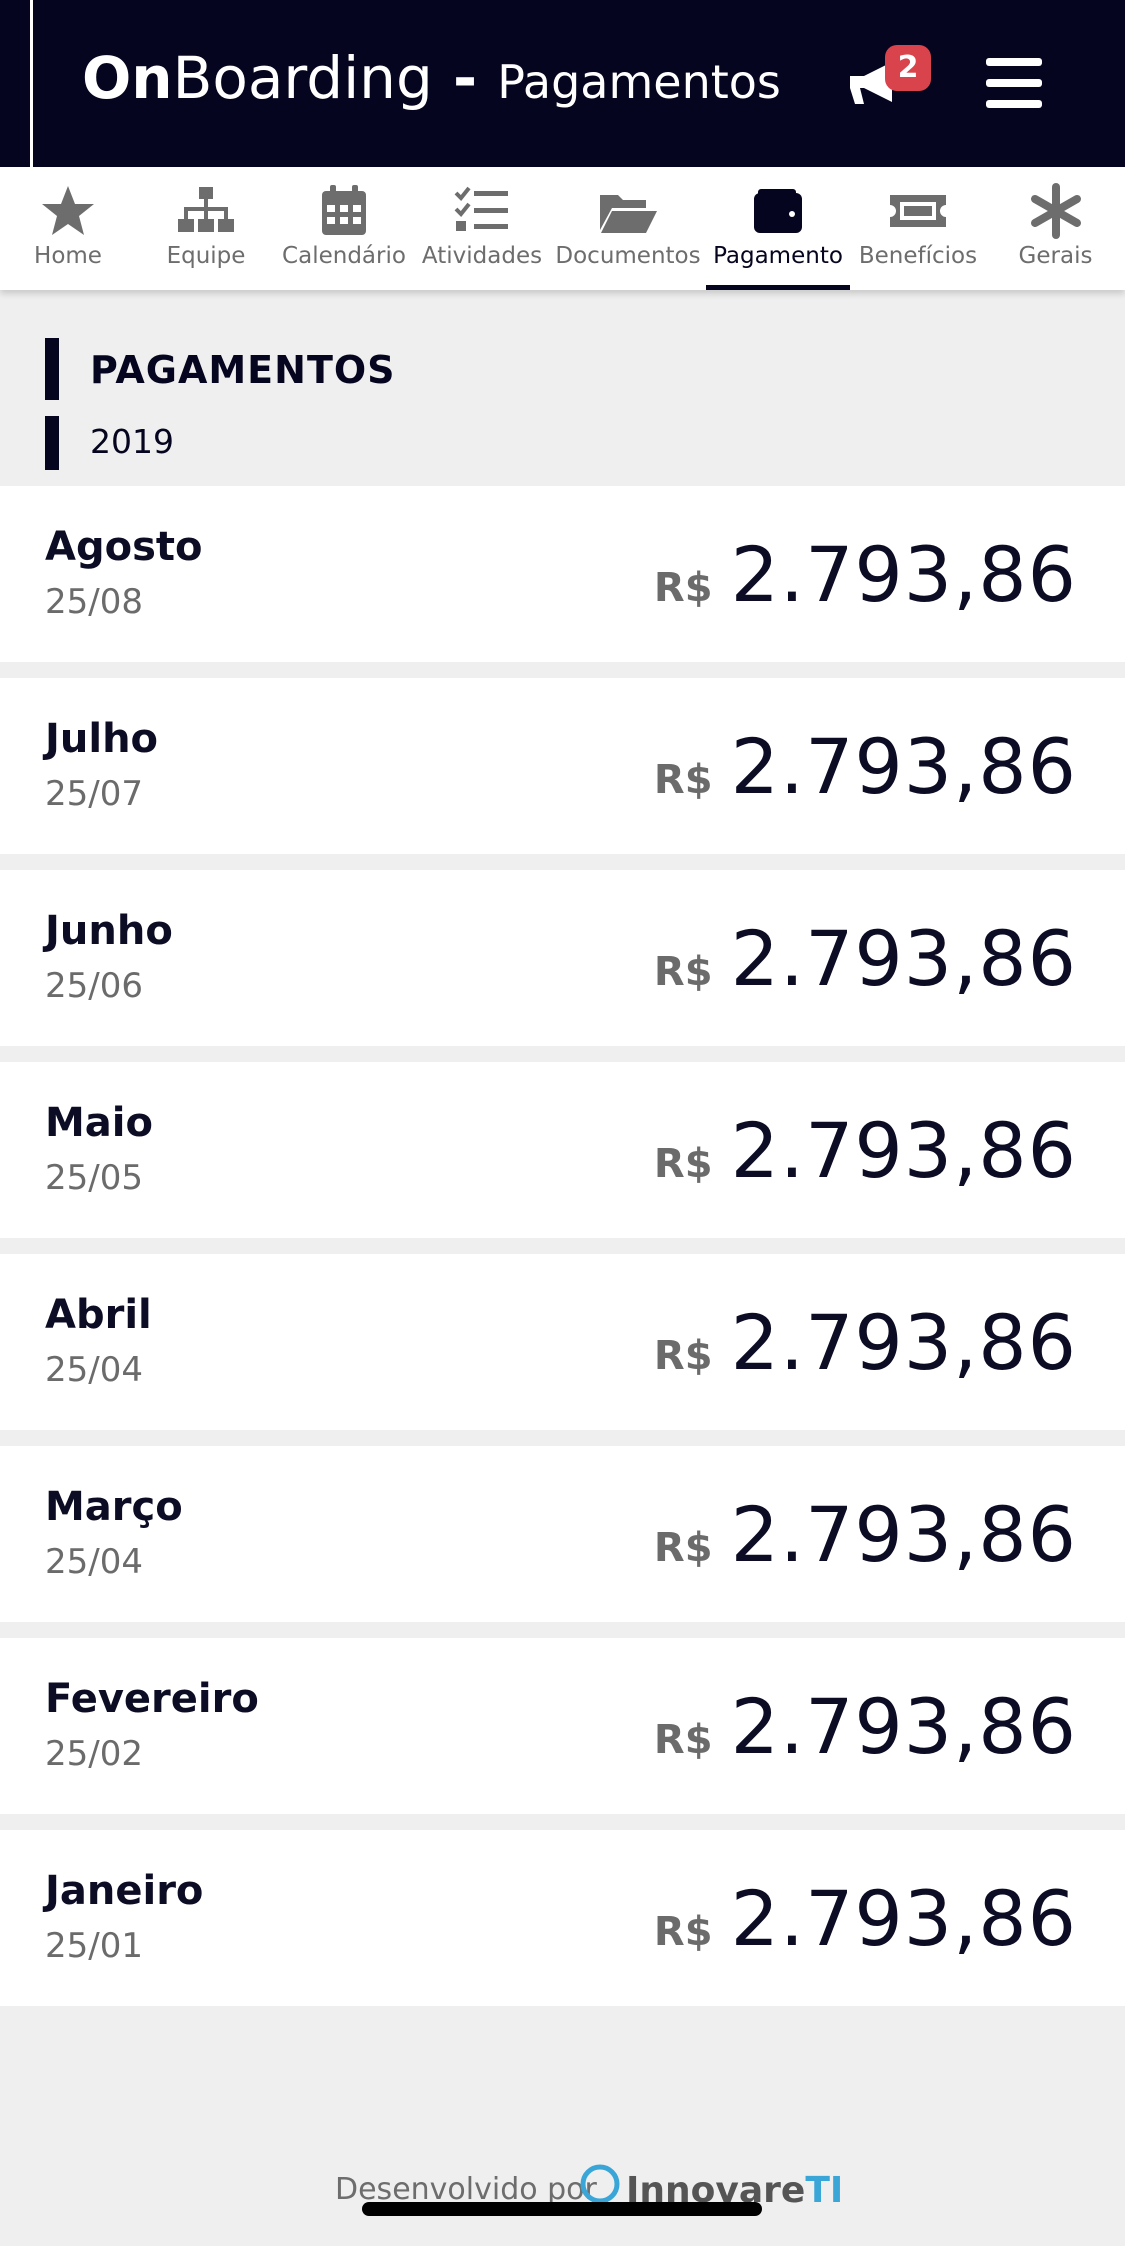 This screenshot has height=2246, width=1125. What do you see at coordinates (562, 1918) in the screenshot?
I see `payment-row: Janeiro 25/01 R$ 2.793,86` at bounding box center [562, 1918].